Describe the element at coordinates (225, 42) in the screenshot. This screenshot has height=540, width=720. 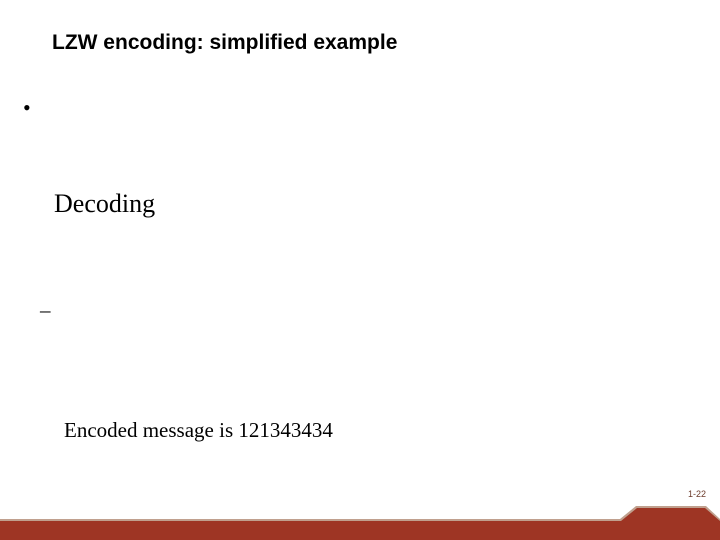
I see `page-title: LZW encoding: simplified example` at that location.